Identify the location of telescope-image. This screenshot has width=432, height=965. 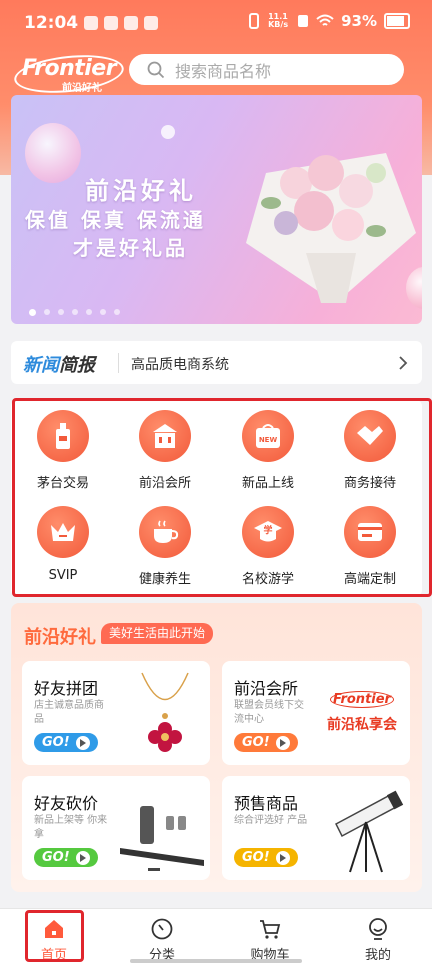
(369, 831).